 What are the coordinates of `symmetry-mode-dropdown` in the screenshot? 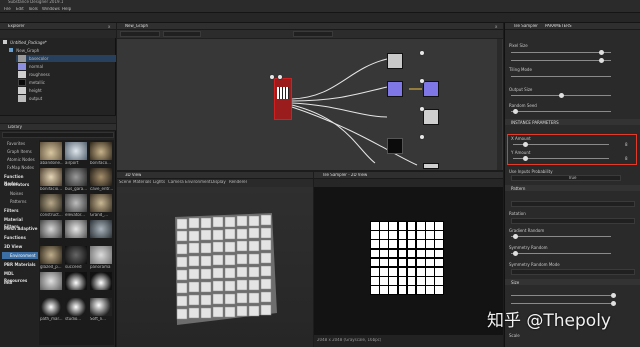 It's located at (573, 272).